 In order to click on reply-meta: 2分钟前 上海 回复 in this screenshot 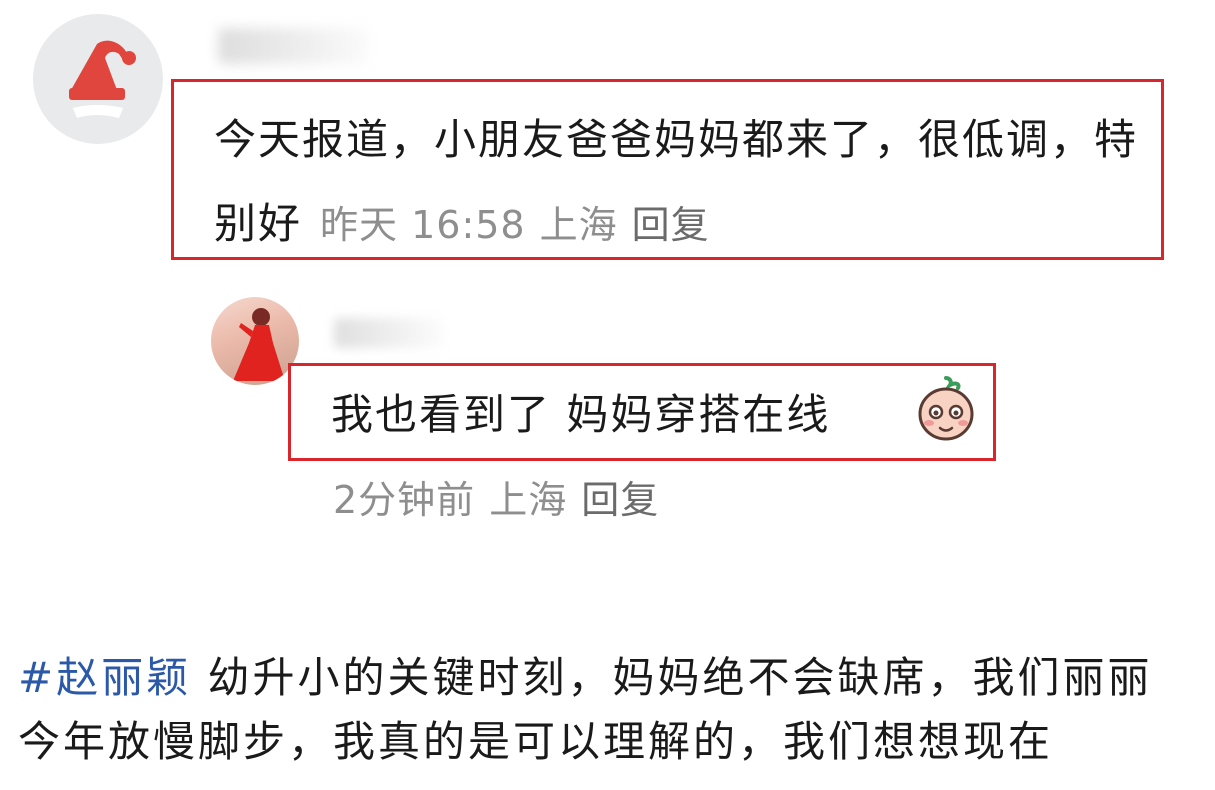, I will do `click(496, 500)`.